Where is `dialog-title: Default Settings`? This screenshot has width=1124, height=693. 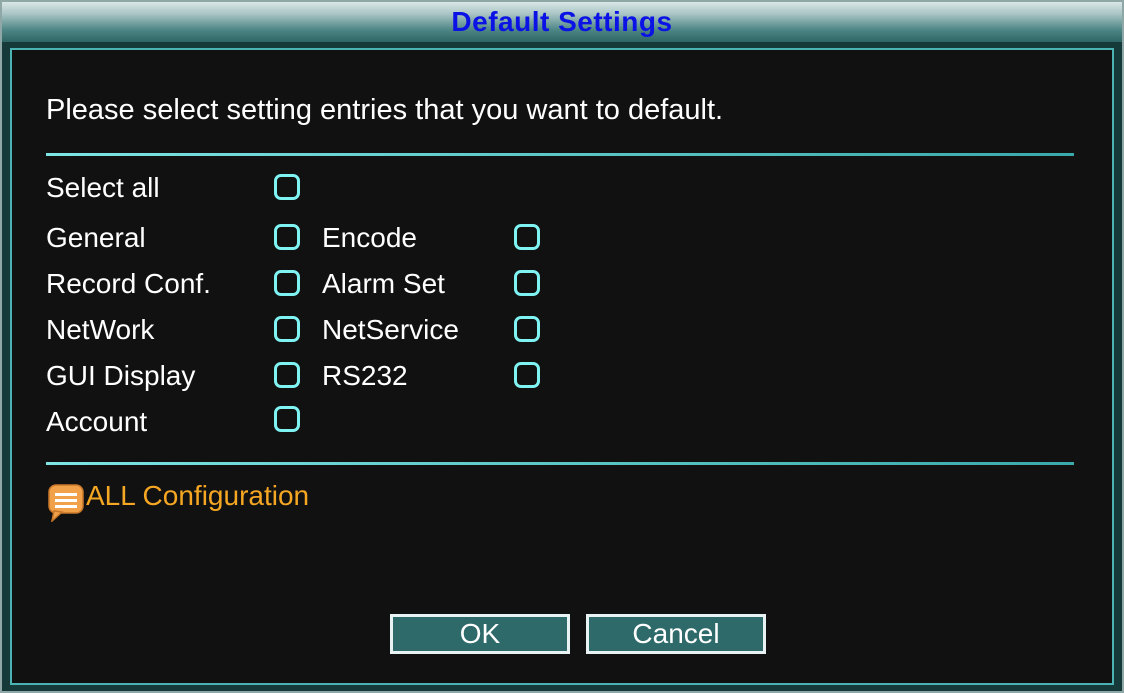 dialog-title: Default Settings is located at coordinates (562, 21).